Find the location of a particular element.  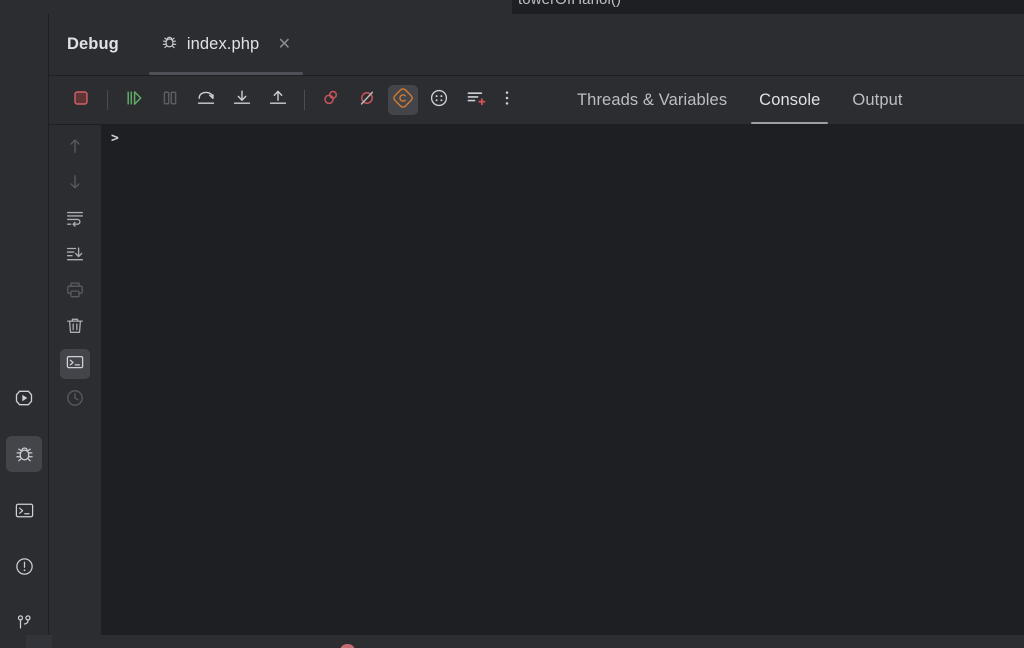

step-out-icon is located at coordinates (278, 100).